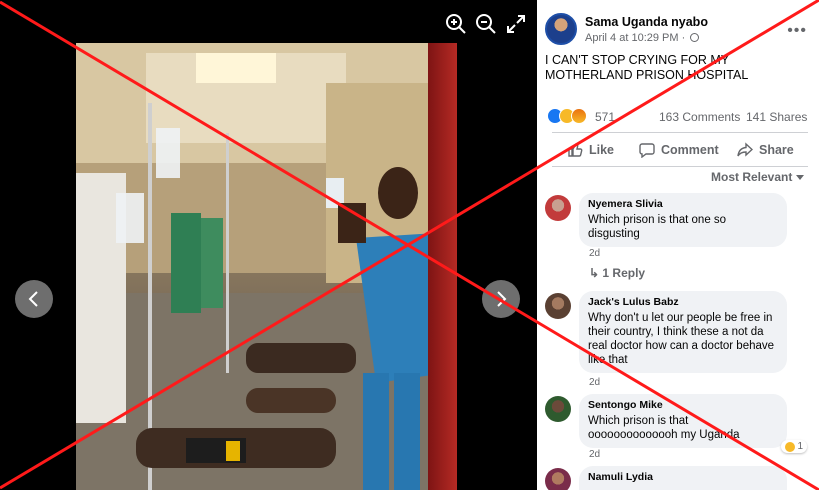  I want to click on more-options-button: •••, so click(797, 31).